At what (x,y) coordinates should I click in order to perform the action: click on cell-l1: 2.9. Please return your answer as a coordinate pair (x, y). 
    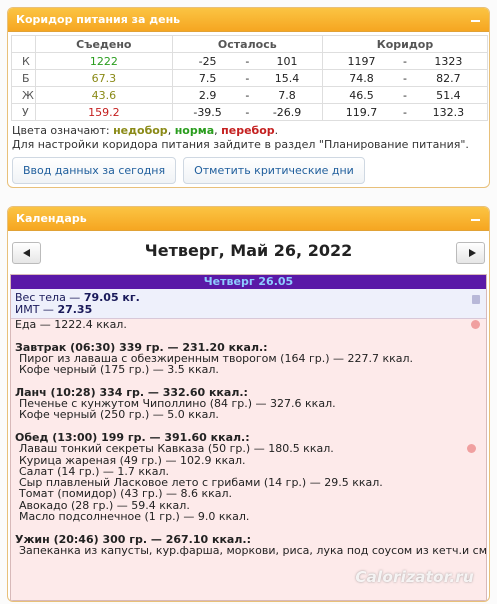
    Looking at the image, I should click on (207, 95).